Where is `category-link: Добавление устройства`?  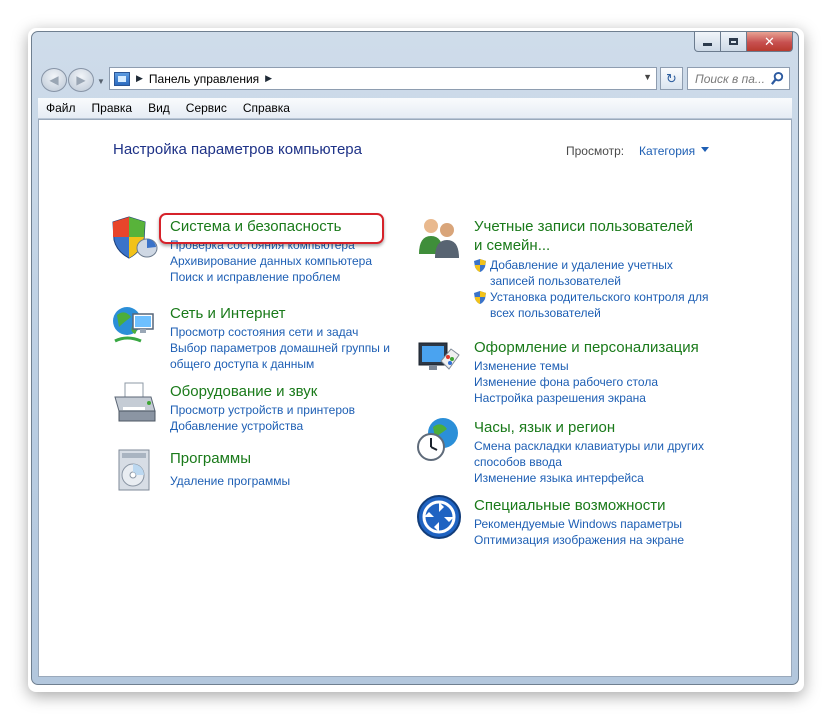 category-link: Добавление устройства is located at coordinates (236, 426).